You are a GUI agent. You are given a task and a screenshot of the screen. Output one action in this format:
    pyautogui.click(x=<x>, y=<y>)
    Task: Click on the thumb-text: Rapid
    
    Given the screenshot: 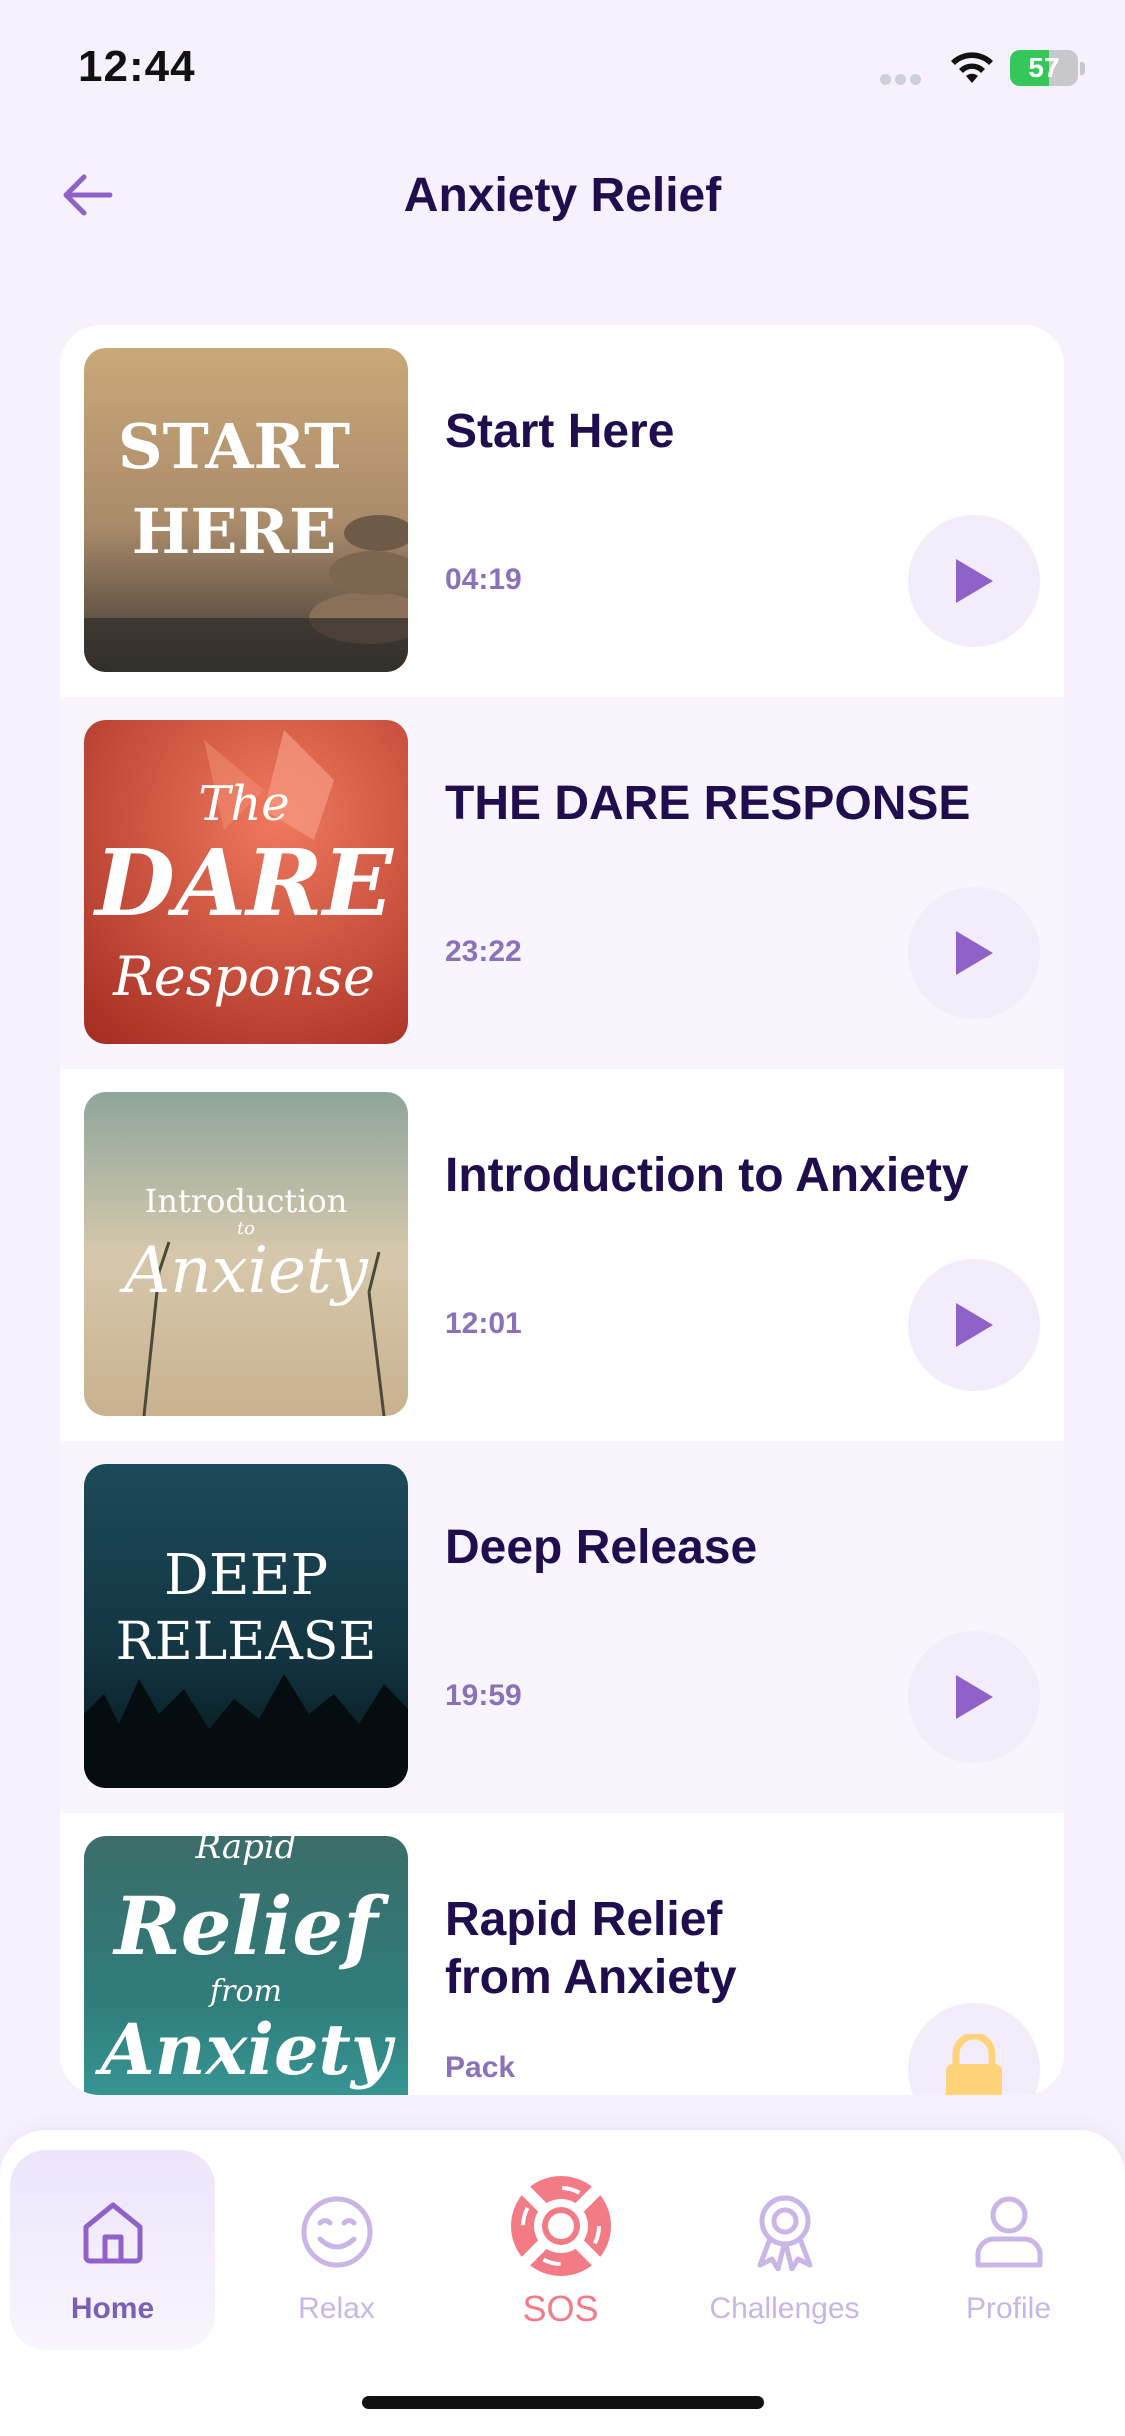 What is the action you would take?
    pyautogui.click(x=245, y=1851)
    